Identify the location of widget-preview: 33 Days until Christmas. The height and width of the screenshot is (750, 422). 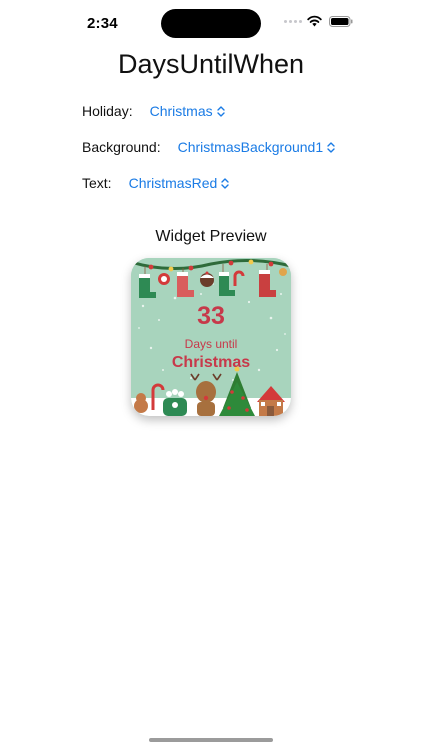
(211, 337).